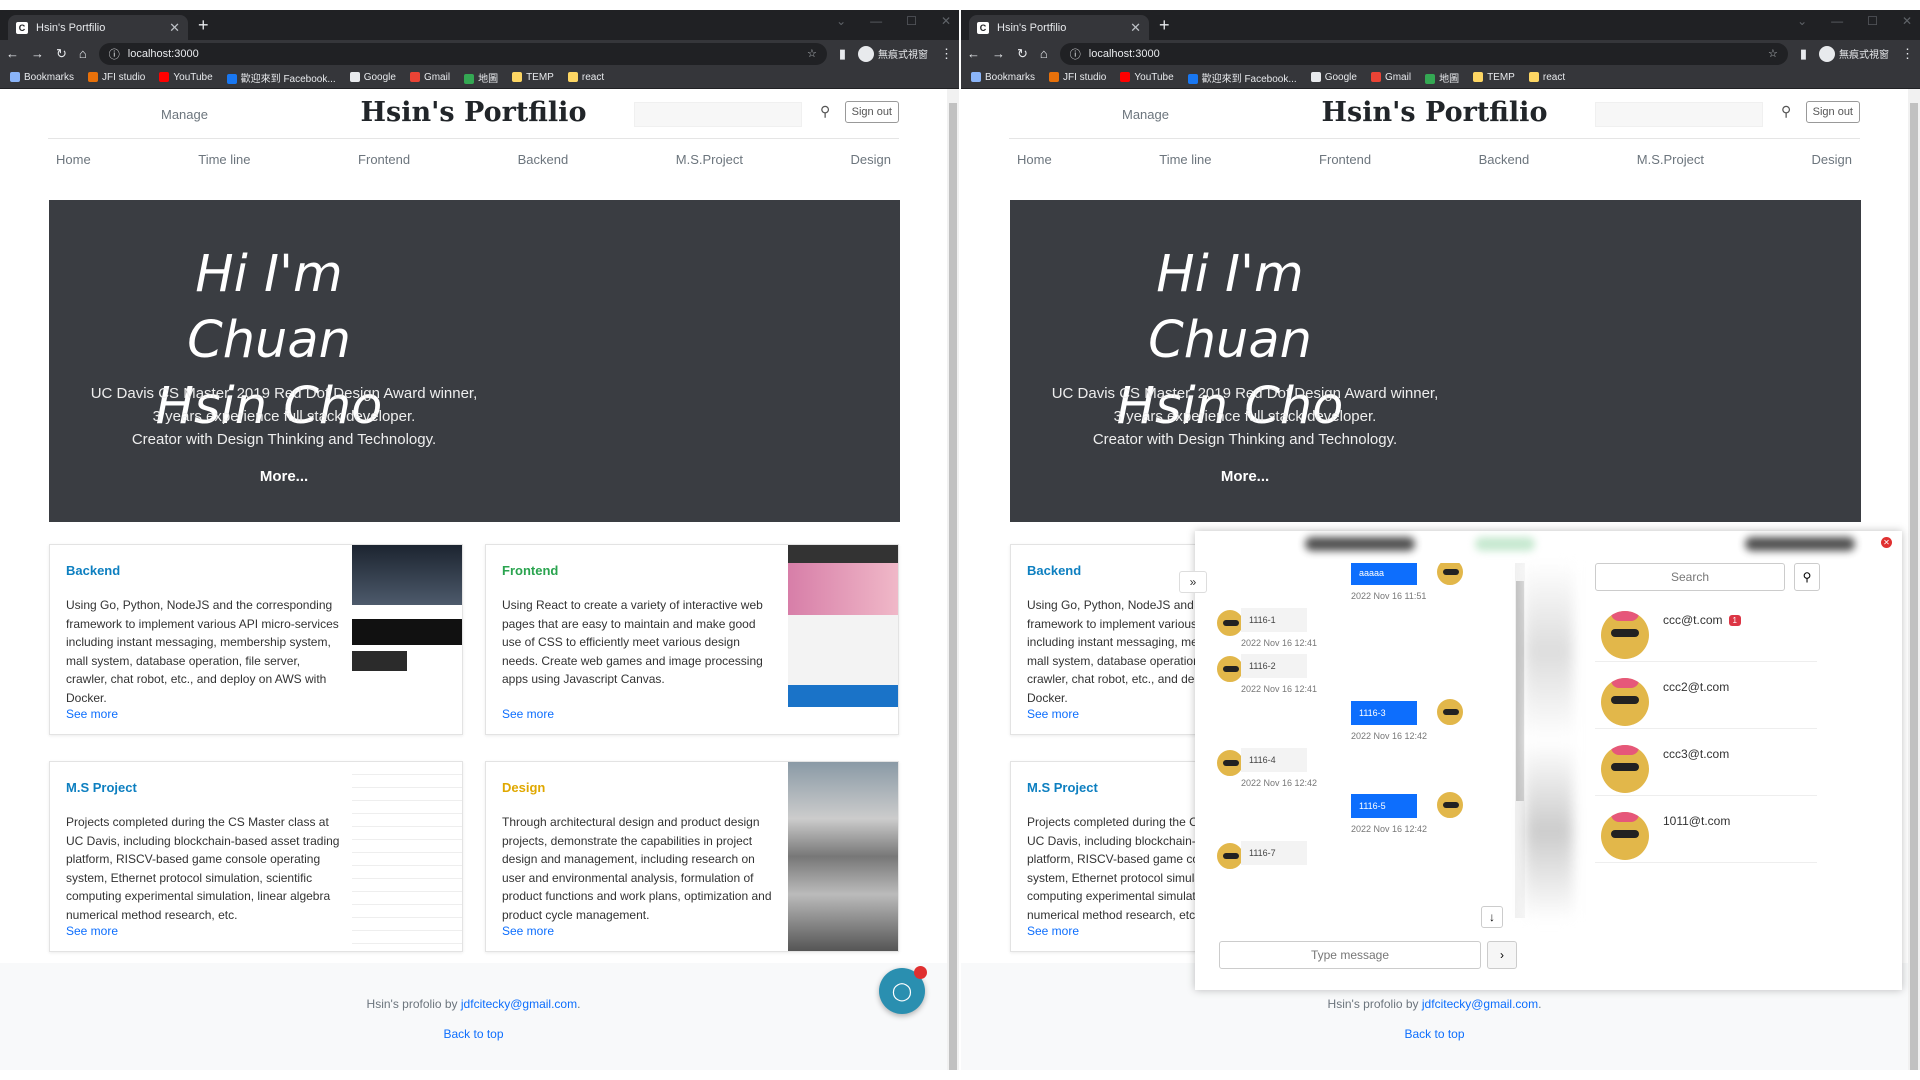  What do you see at coordinates (1032, 27) in the screenshot?
I see `tab-title: Hsin's Portfilio` at bounding box center [1032, 27].